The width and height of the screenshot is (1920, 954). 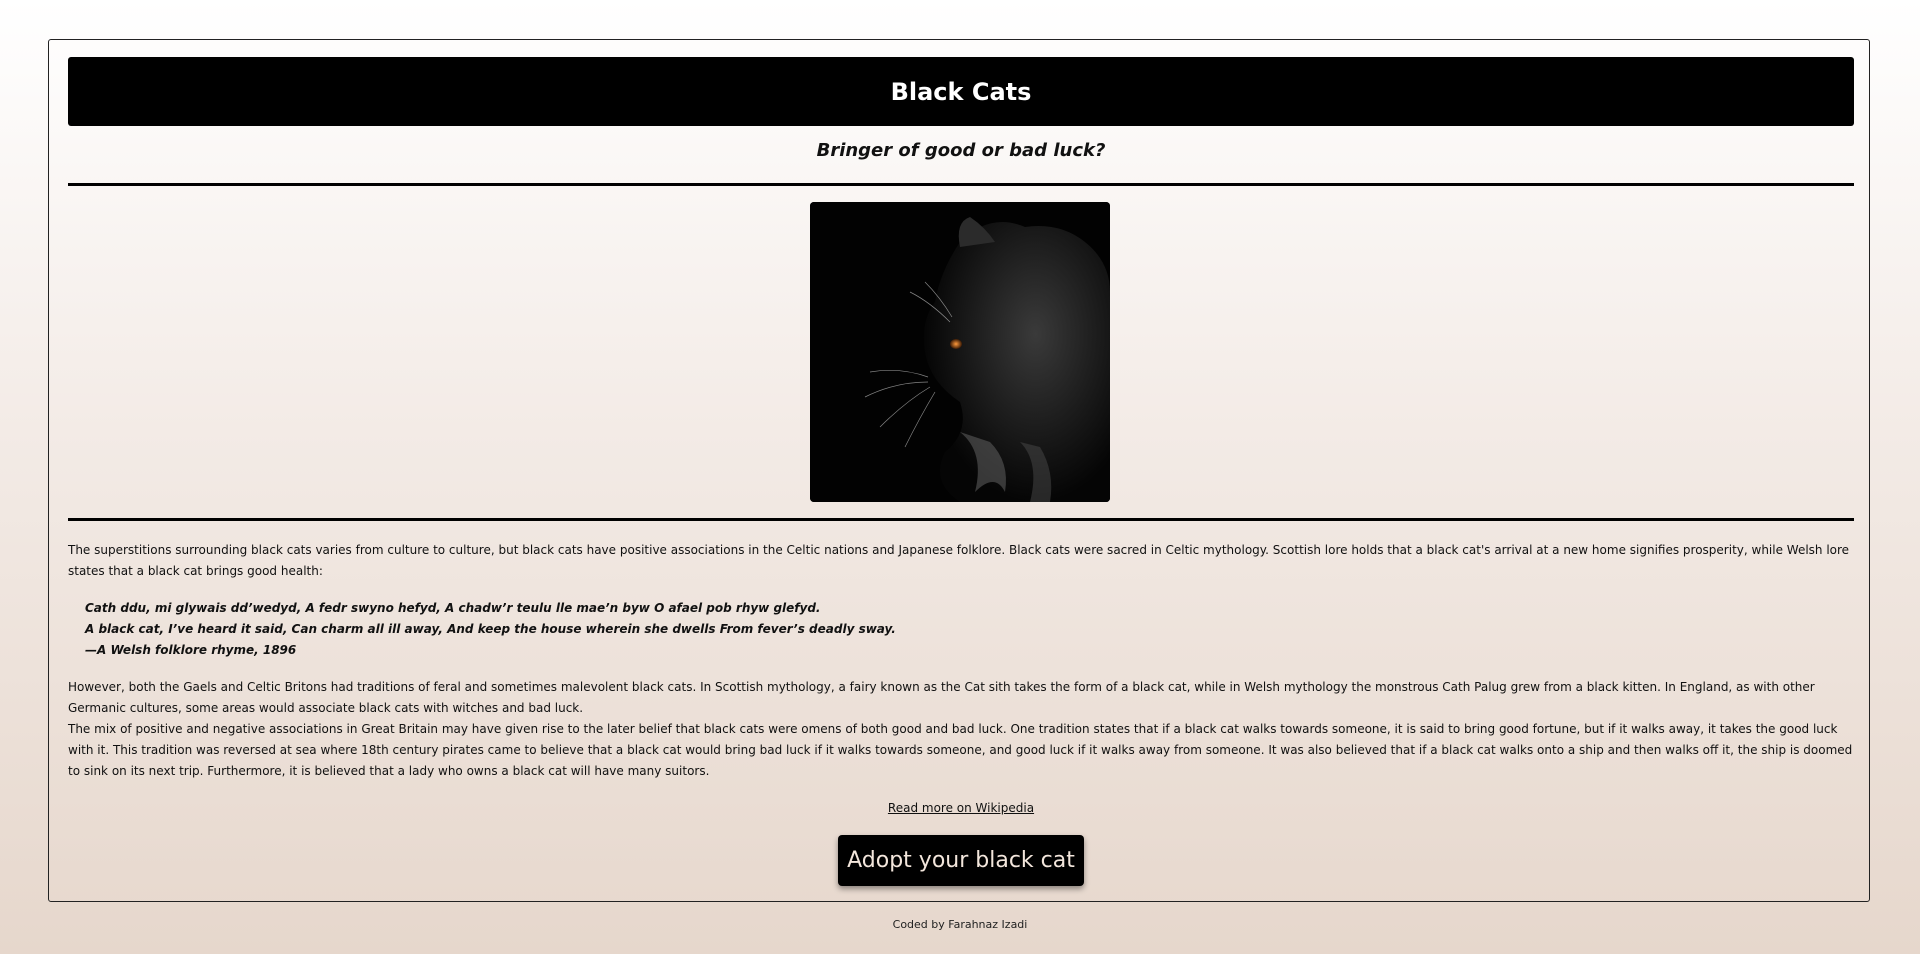 I want to click on black-cat-photo, so click(x=960, y=352).